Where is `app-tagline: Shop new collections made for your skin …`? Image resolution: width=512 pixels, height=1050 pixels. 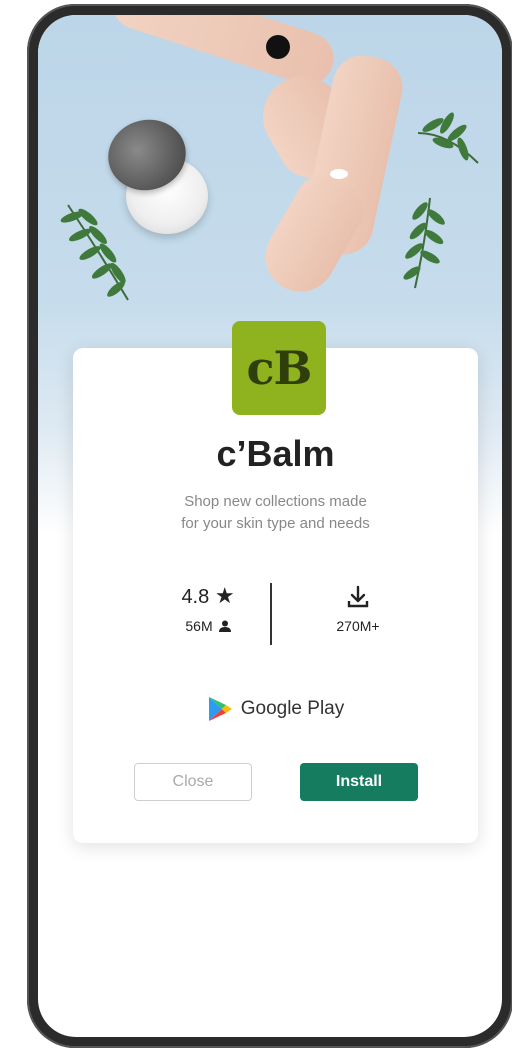 app-tagline: Shop new collections made for your skin … is located at coordinates (275, 513).